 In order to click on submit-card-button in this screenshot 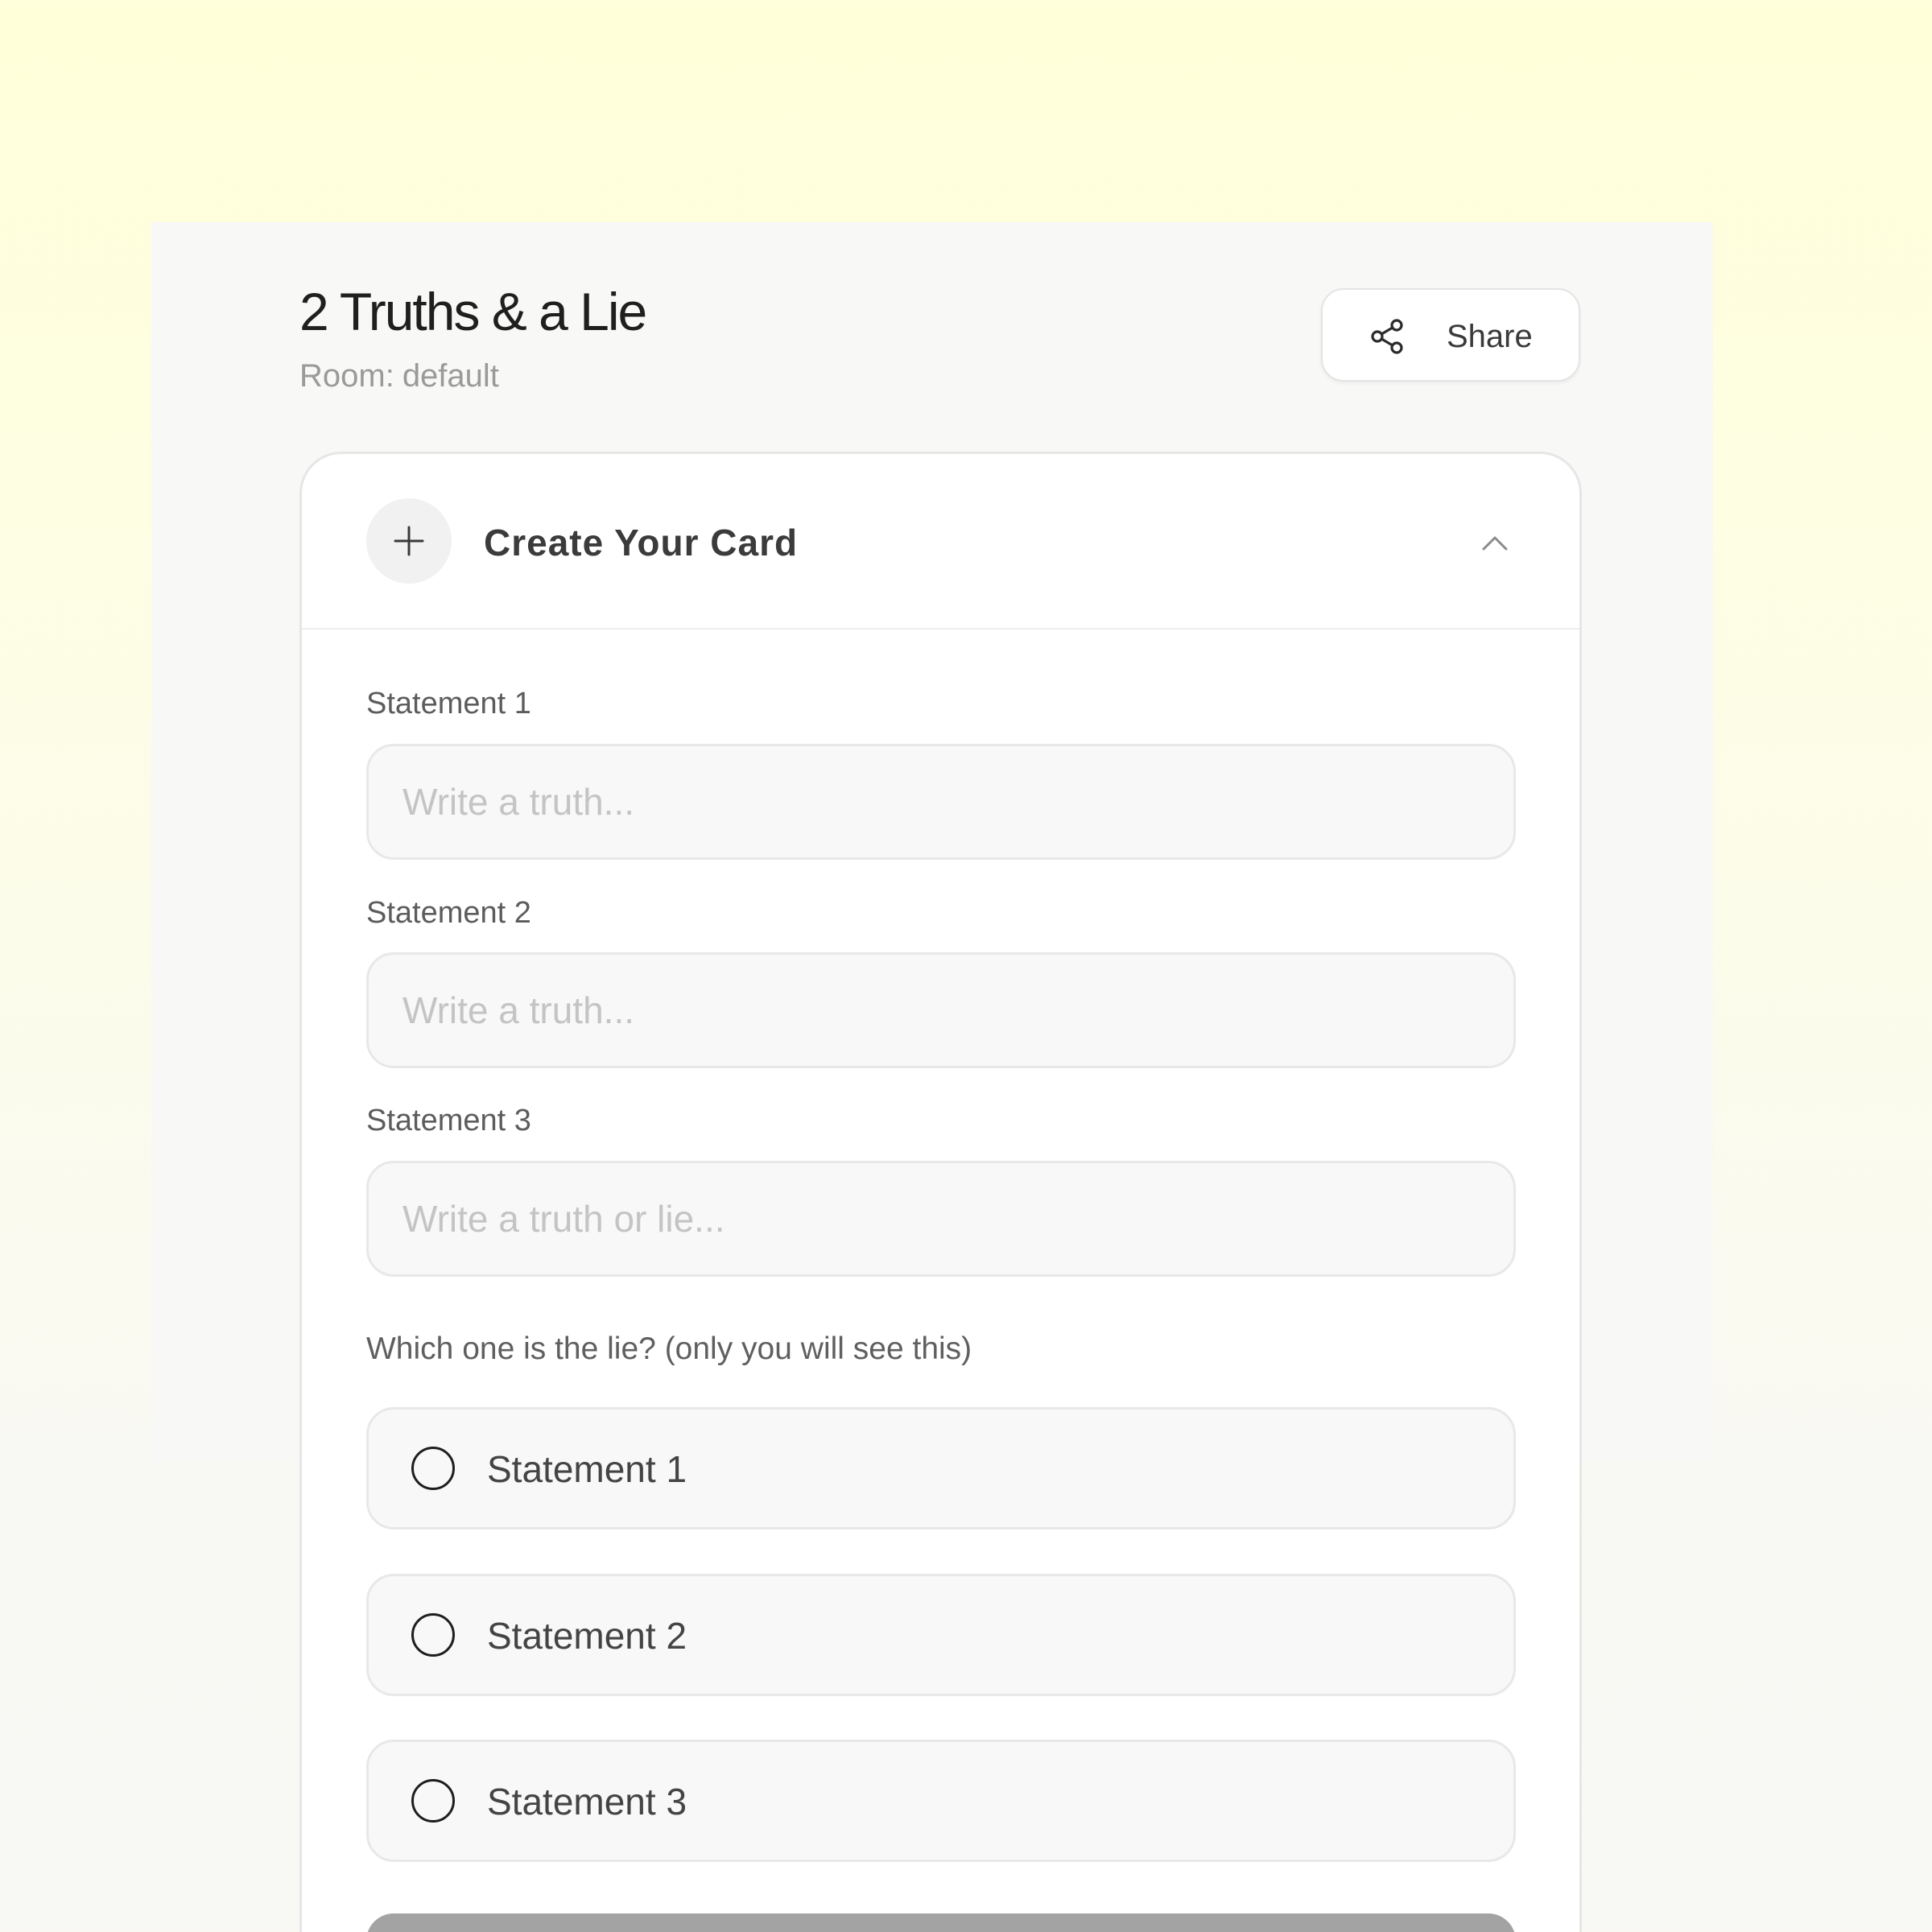, I will do `click(941, 1922)`.